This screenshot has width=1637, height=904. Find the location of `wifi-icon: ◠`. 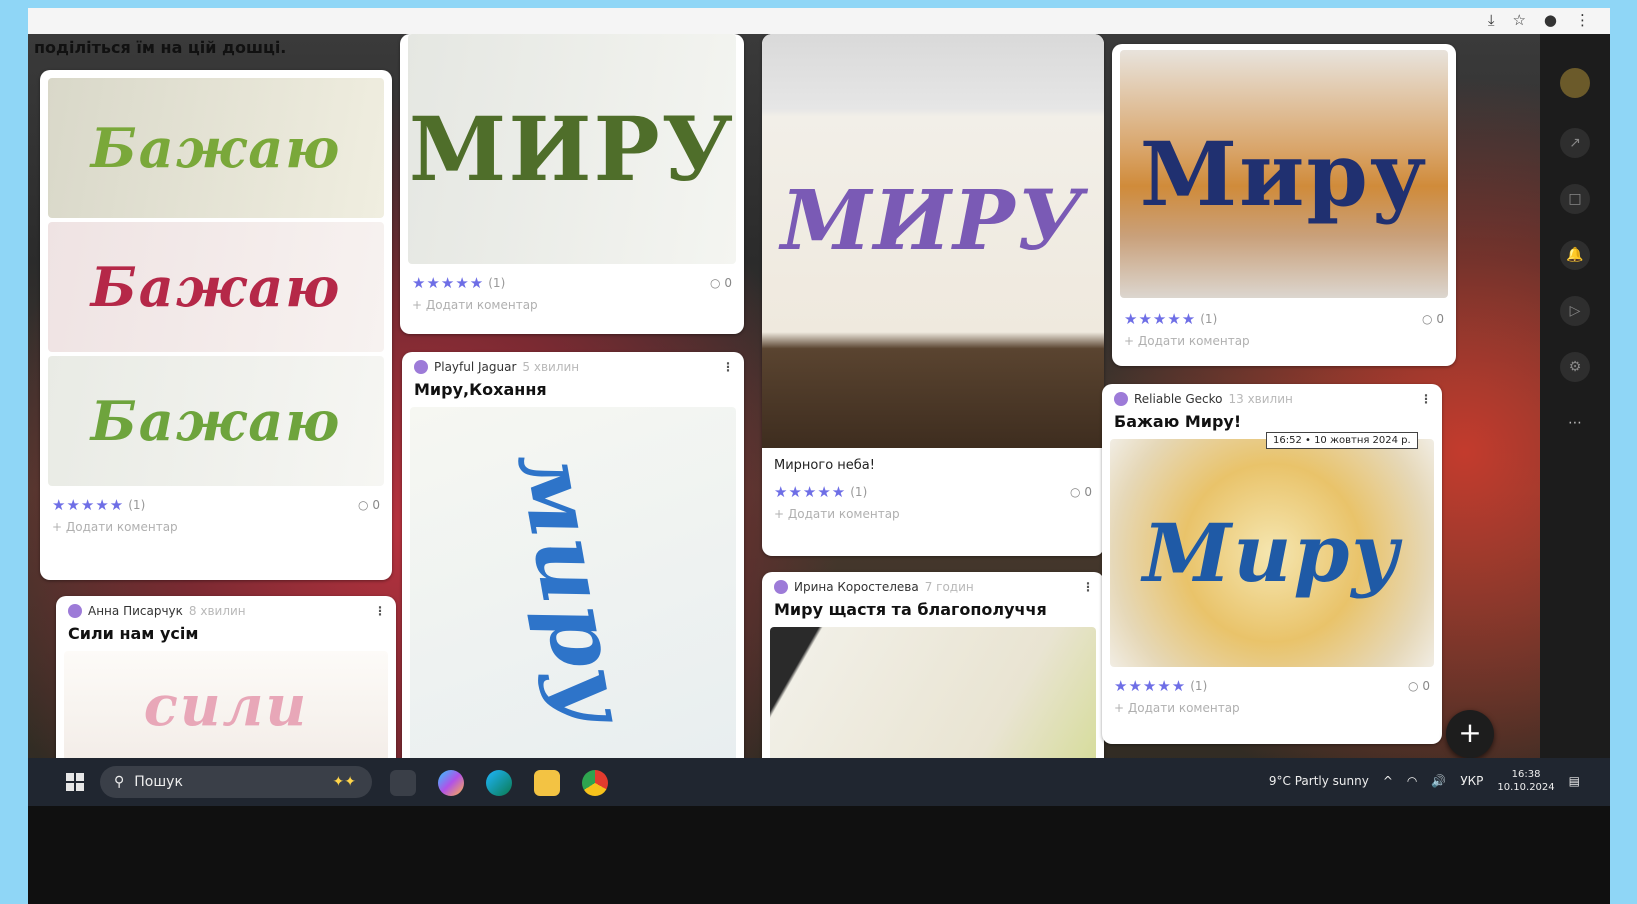

wifi-icon: ◠ is located at coordinates (1412, 781).